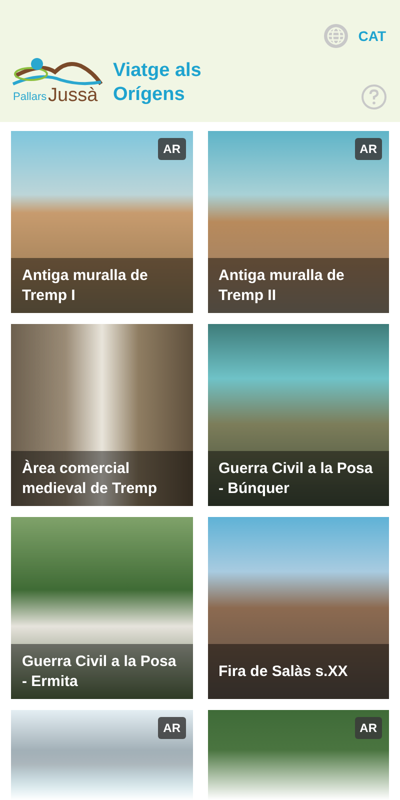 This screenshot has width=400, height=800. What do you see at coordinates (85, 286) in the screenshot?
I see `card-title: Antiga muralla de Tremp I` at bounding box center [85, 286].